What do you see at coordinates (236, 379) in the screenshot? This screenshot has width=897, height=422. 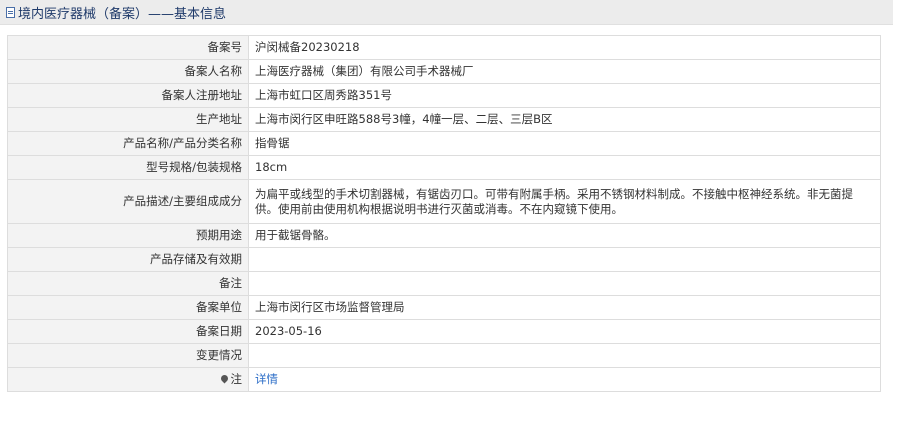 I see `note-label: 注` at bounding box center [236, 379].